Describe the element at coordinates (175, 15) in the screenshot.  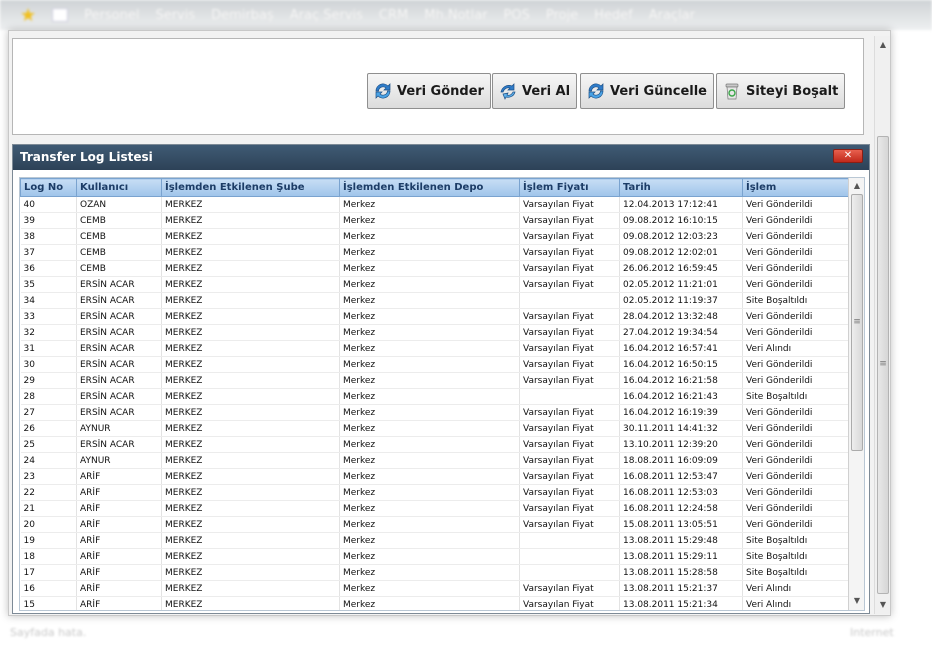
I see `nav-item-servis: Servis` at that location.